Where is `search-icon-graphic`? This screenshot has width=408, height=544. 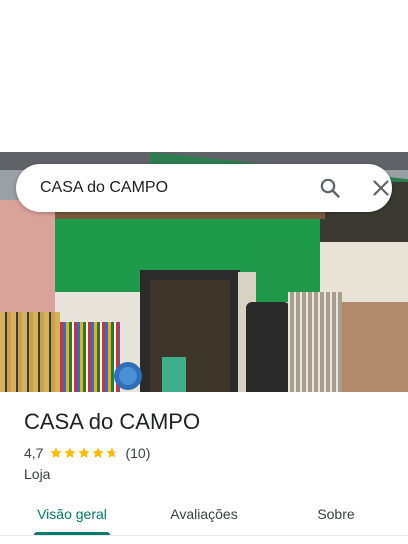
search-icon-graphic is located at coordinates (330, 188).